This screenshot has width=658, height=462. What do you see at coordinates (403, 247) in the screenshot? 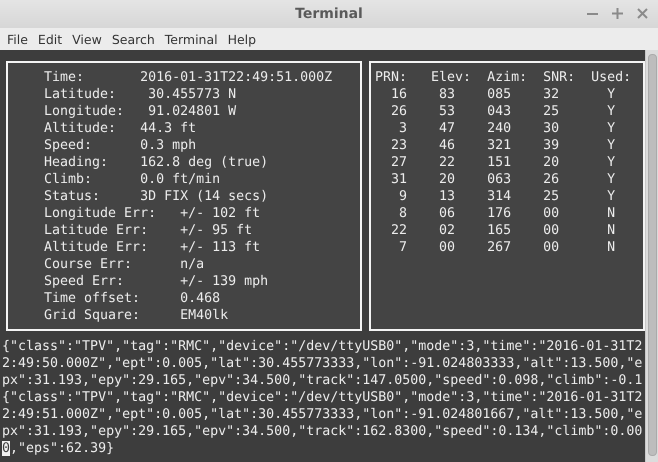
I see `table-cell-text: 7` at bounding box center [403, 247].